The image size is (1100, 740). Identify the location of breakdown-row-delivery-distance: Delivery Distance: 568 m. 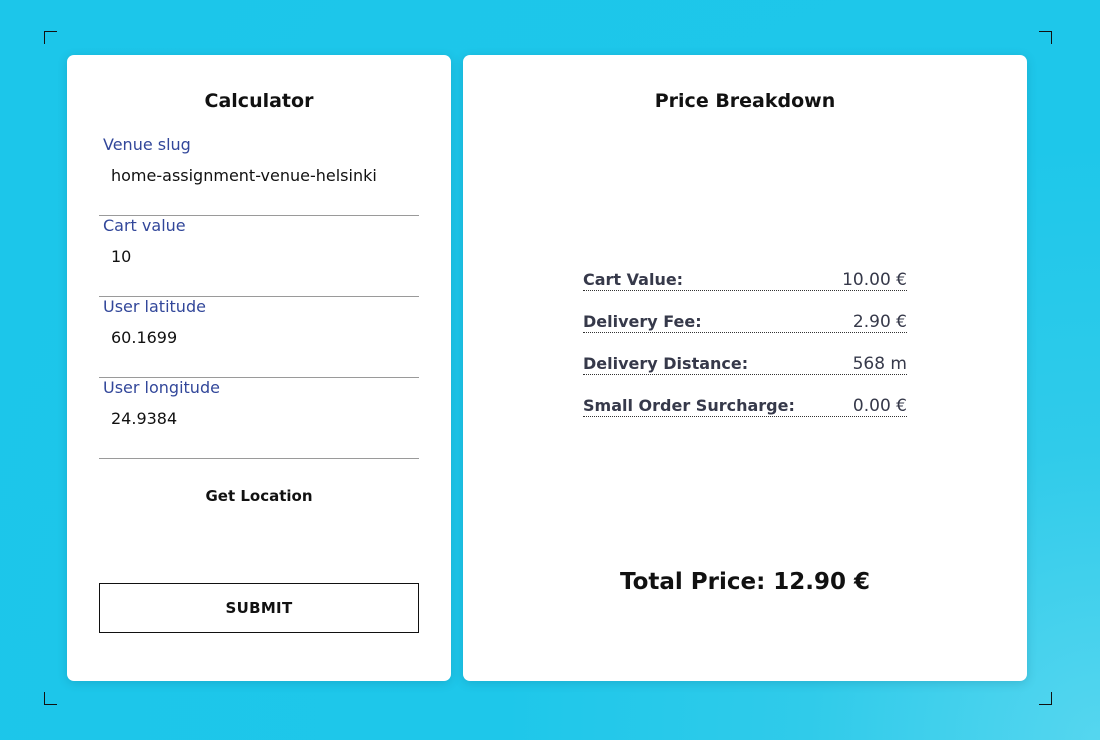
(745, 362).